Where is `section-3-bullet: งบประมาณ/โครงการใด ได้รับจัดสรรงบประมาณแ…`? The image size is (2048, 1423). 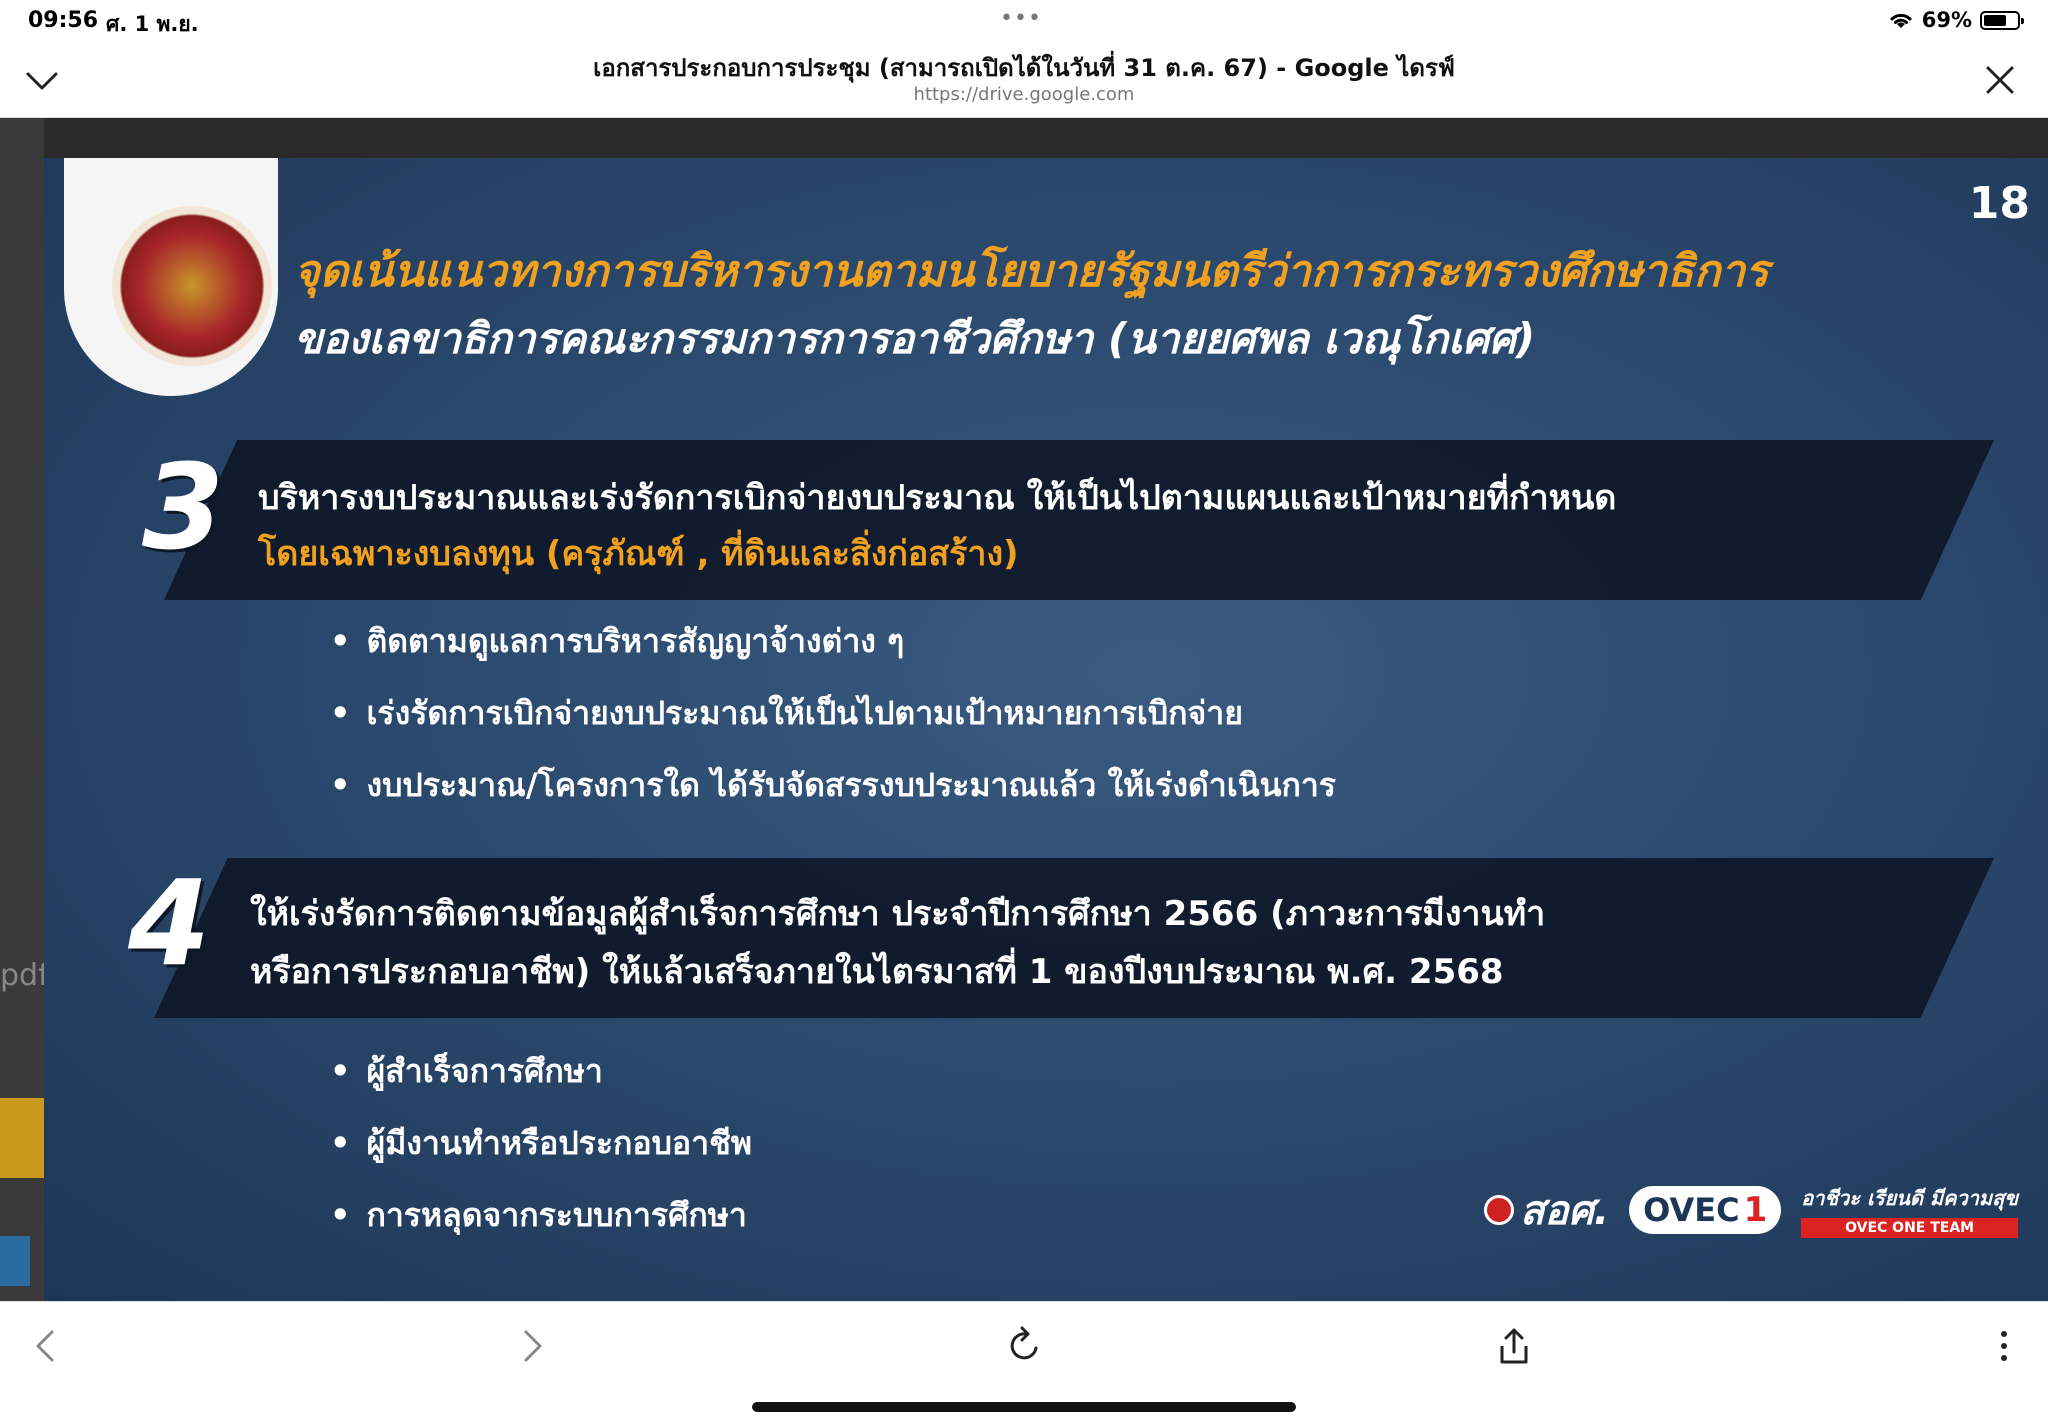
section-3-bullet: งบประมาณ/โครงการใด ได้รับจัดสรรงบประมาณแ… is located at coordinates (833, 785).